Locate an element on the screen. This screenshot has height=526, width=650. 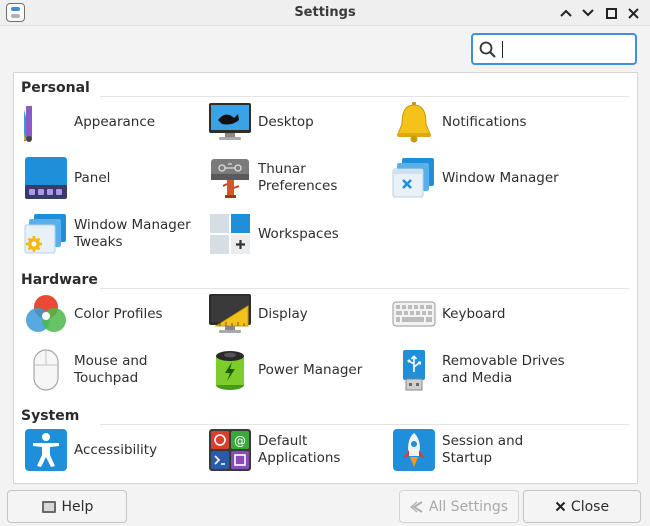
panel-icon is located at coordinates (46, 178).